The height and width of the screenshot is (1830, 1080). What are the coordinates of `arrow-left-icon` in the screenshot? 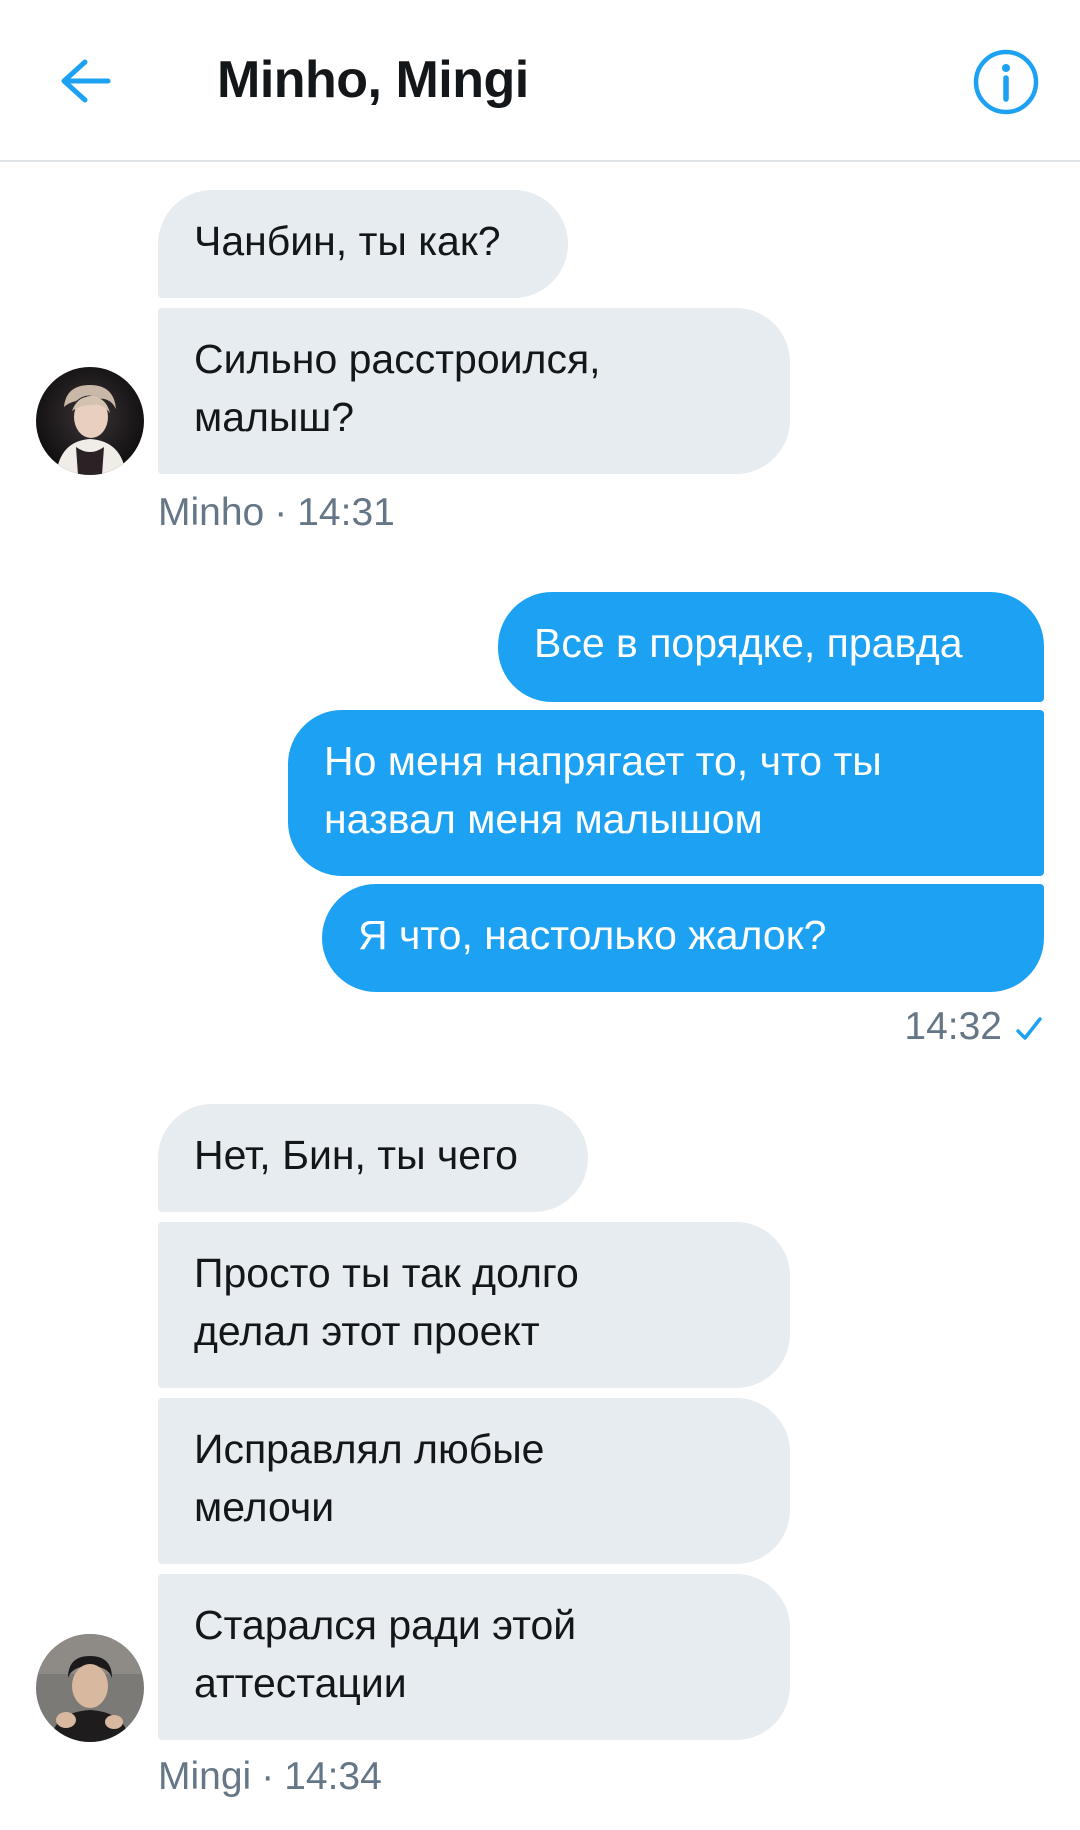 It's located at (86, 81).